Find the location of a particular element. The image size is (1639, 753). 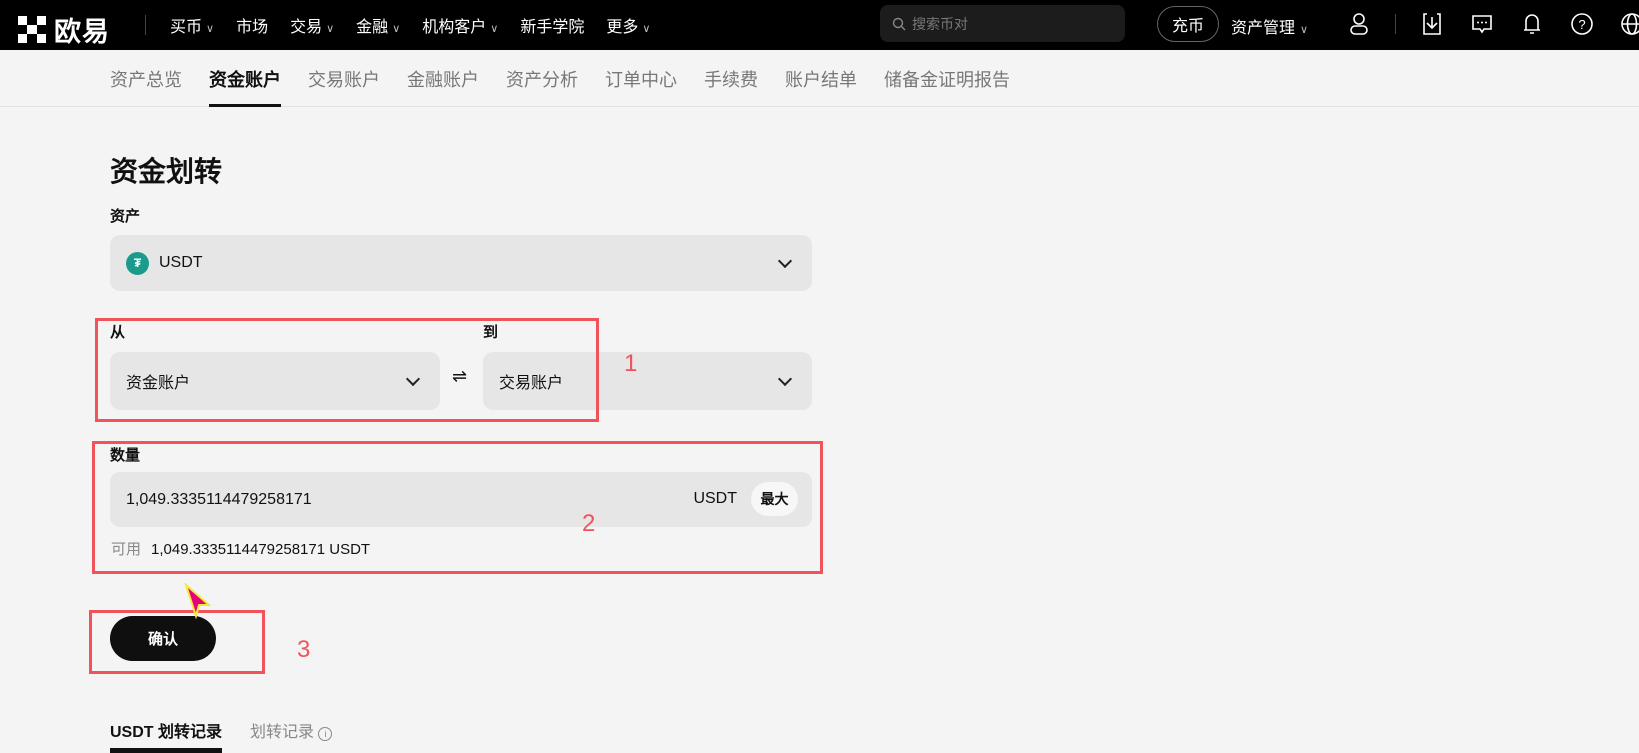

globe-icon is located at coordinates (1628, 24).